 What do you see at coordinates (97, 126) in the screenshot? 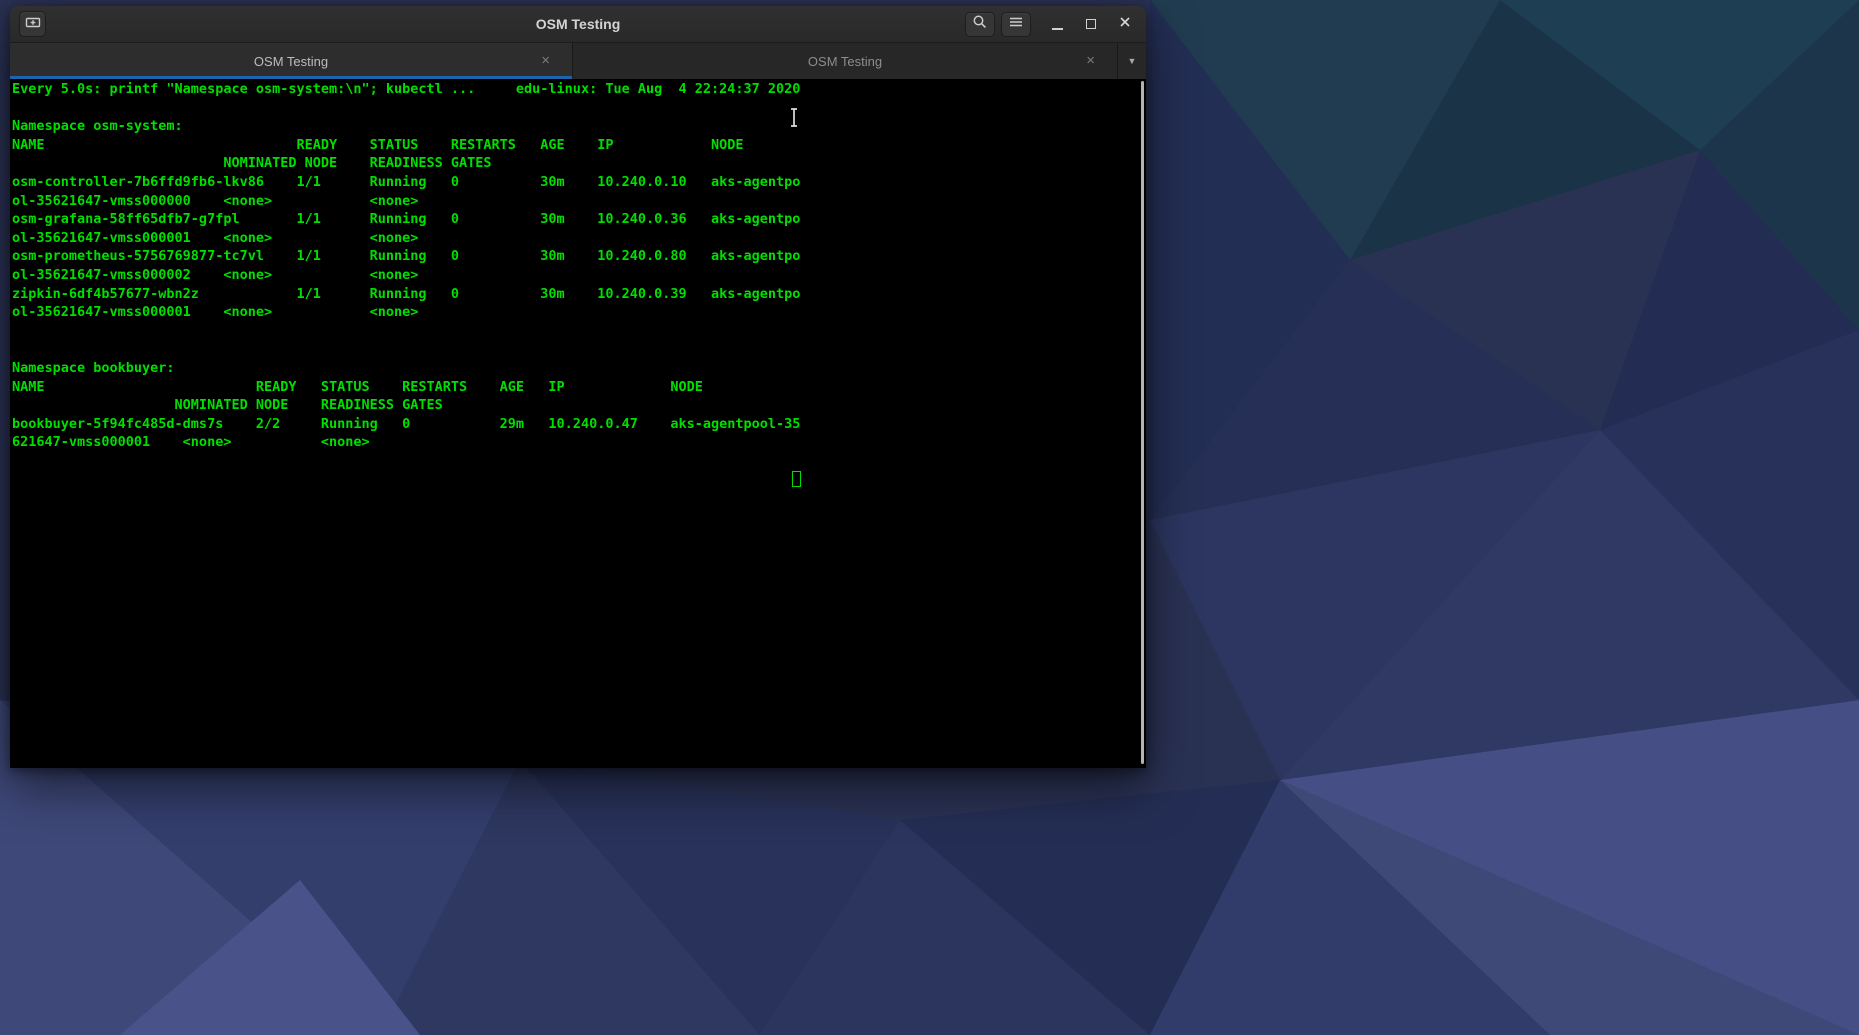
I see `terminal-line: Namespace osm-system:` at bounding box center [97, 126].